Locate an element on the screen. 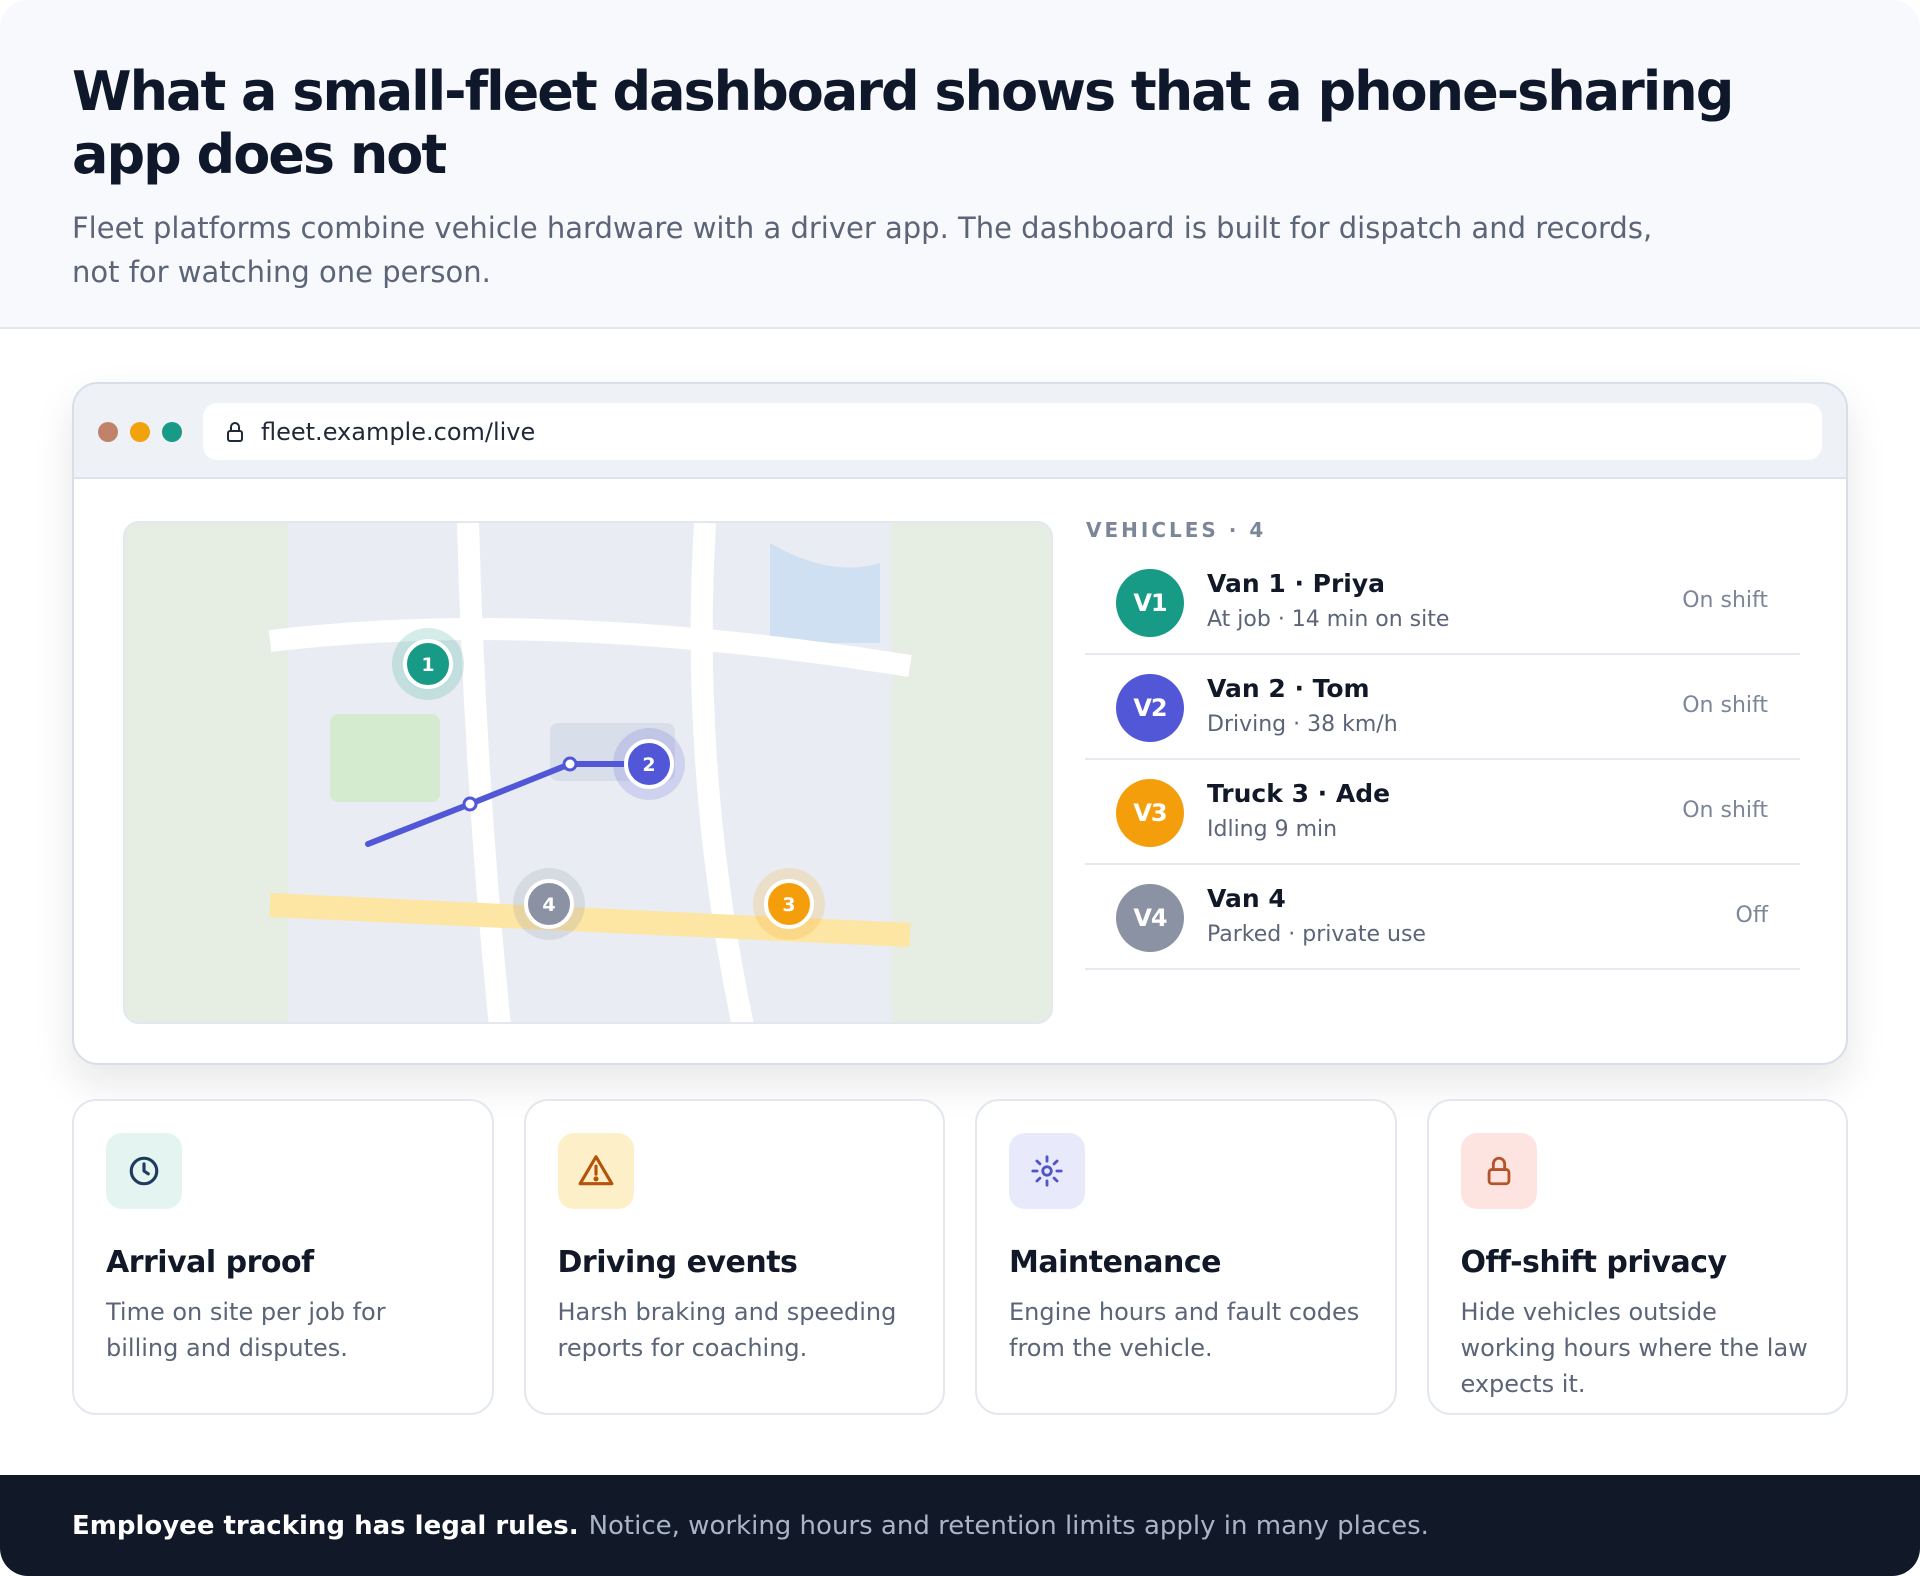 The height and width of the screenshot is (1576, 1920). vehicle-status: Off is located at coordinates (1751, 915).